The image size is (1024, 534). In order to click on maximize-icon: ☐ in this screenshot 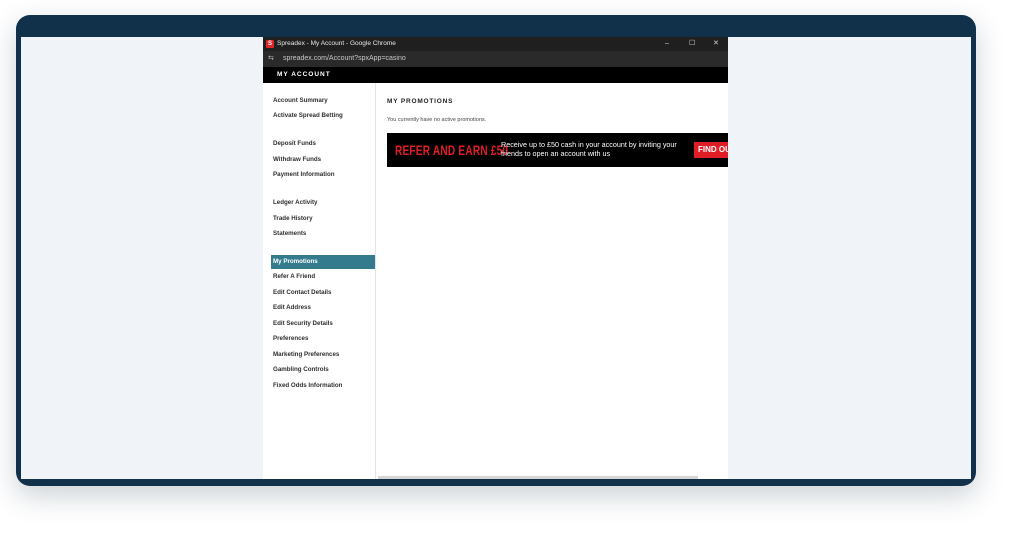, I will do `click(692, 44)`.